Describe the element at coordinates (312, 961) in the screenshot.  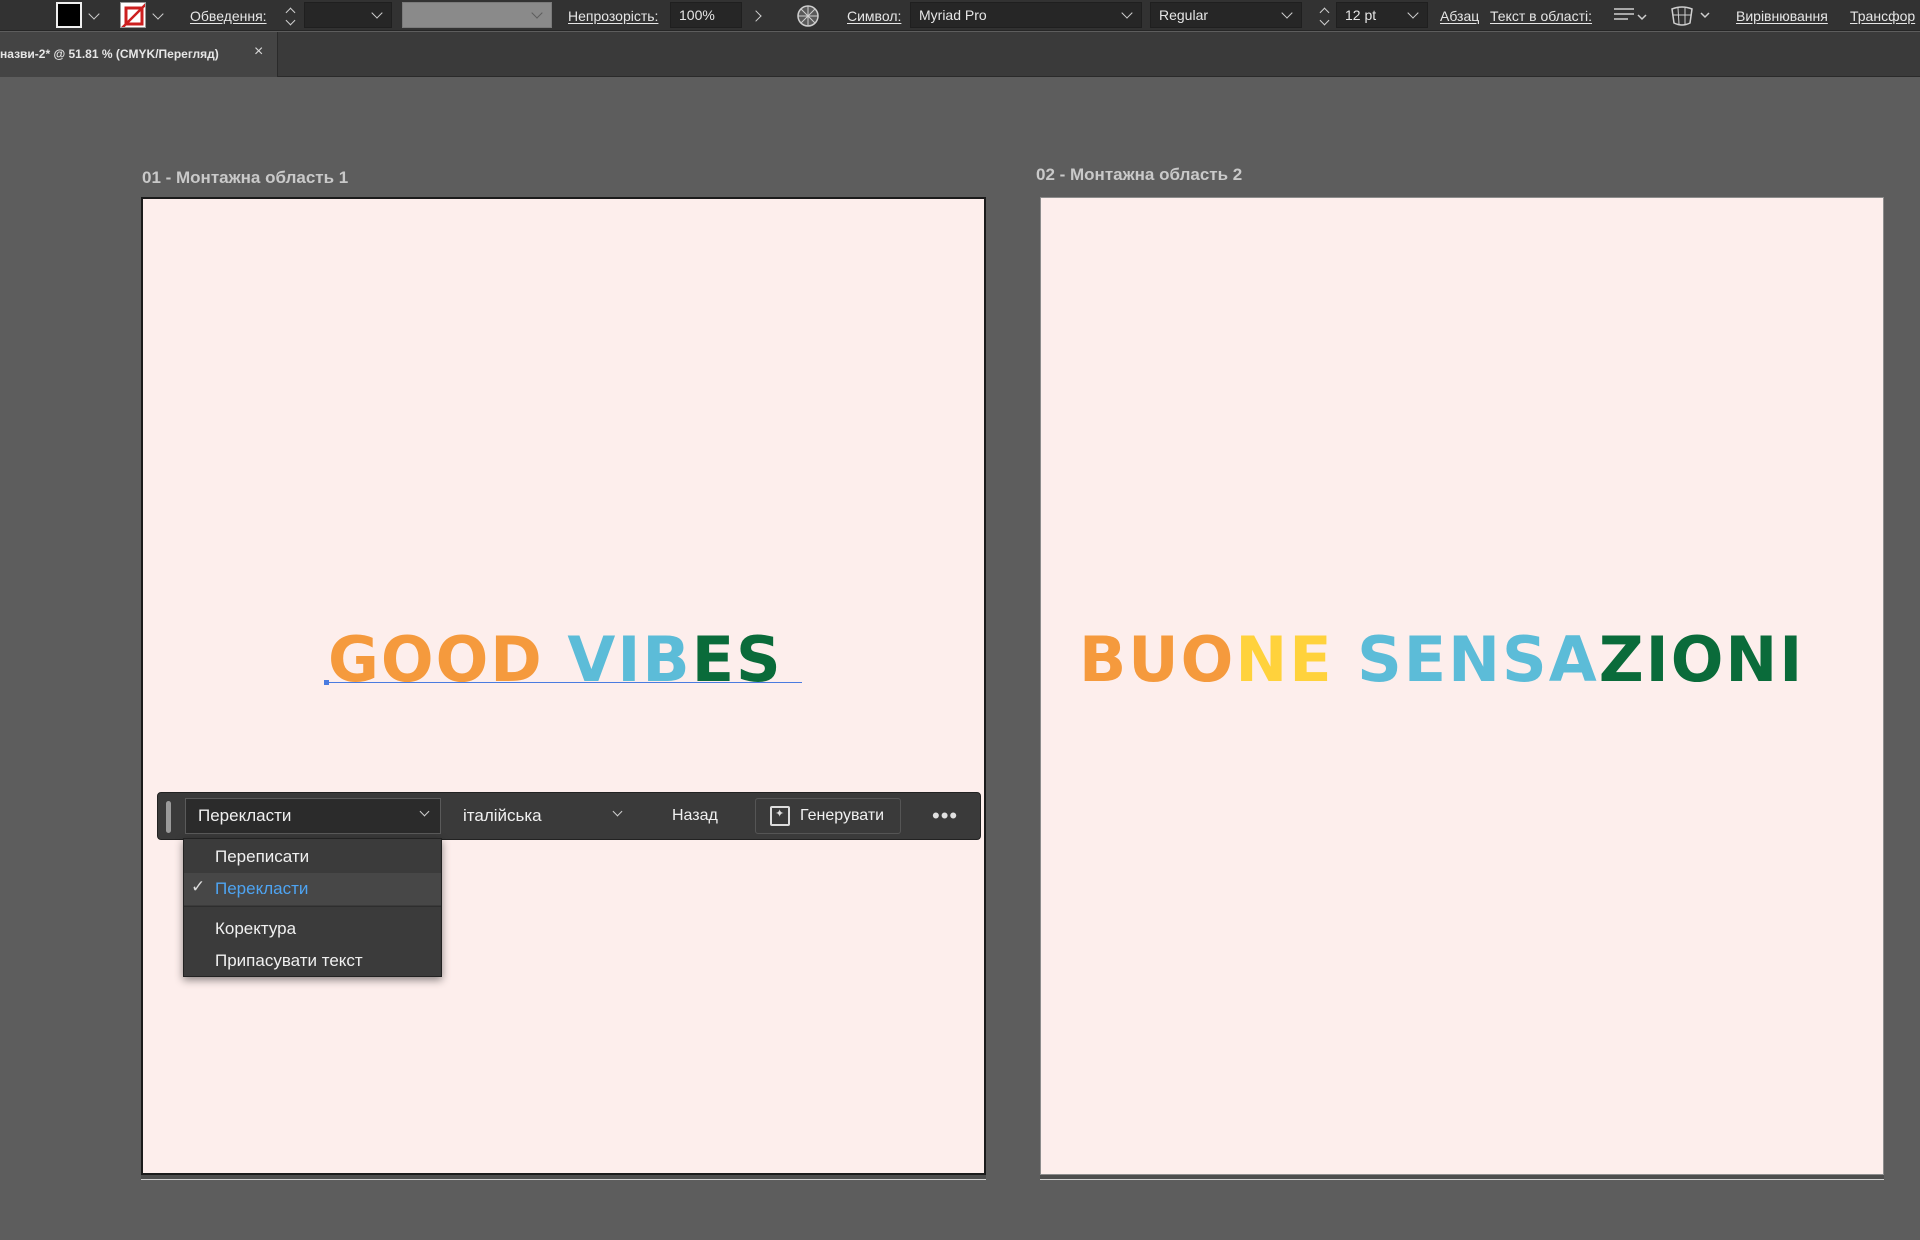
I see `menu-item-fit-text: Припасувати текст` at that location.